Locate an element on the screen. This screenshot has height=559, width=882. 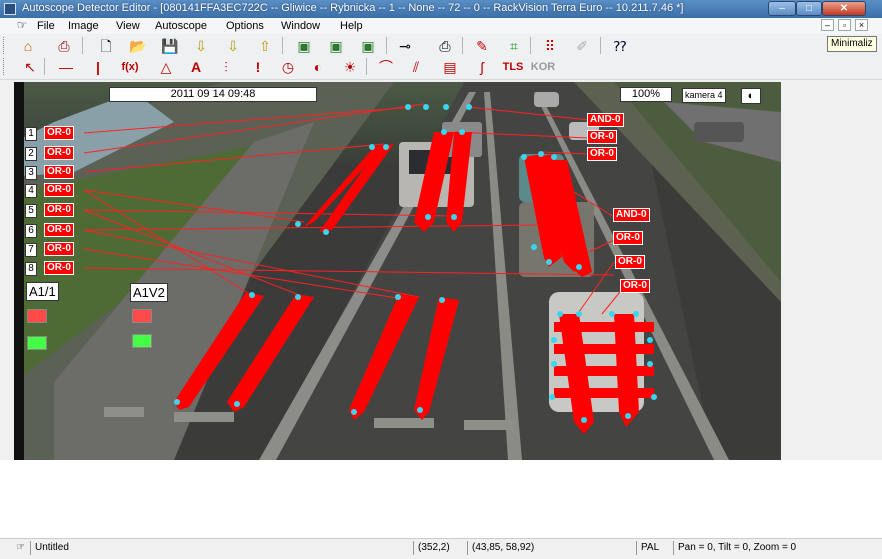
camera-icon: ⎙ is located at coordinates (64, 46).